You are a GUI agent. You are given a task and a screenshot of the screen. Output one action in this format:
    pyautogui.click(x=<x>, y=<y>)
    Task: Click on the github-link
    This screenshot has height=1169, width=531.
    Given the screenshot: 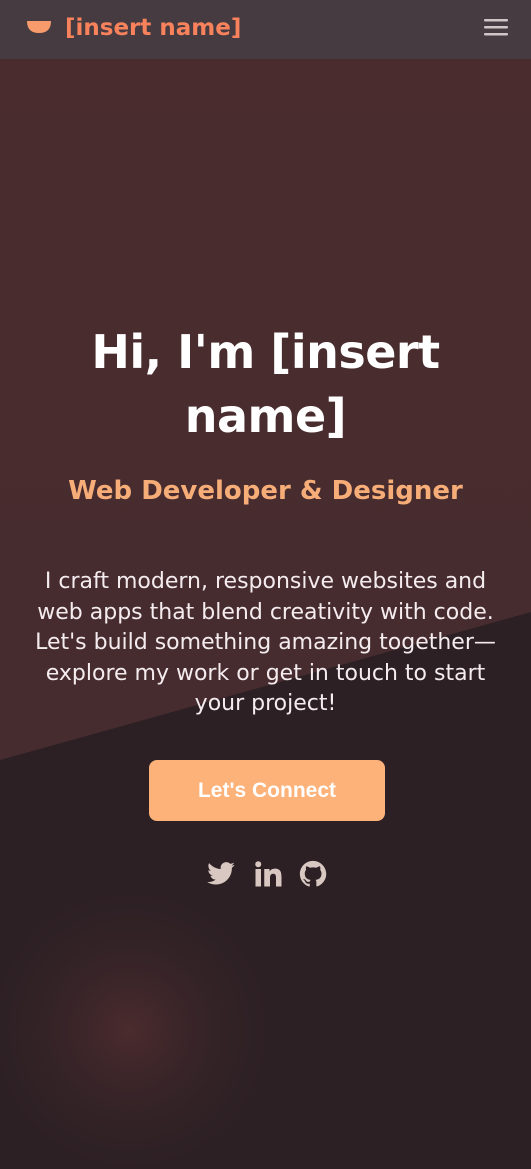 What is the action you would take?
    pyautogui.click(x=313, y=874)
    